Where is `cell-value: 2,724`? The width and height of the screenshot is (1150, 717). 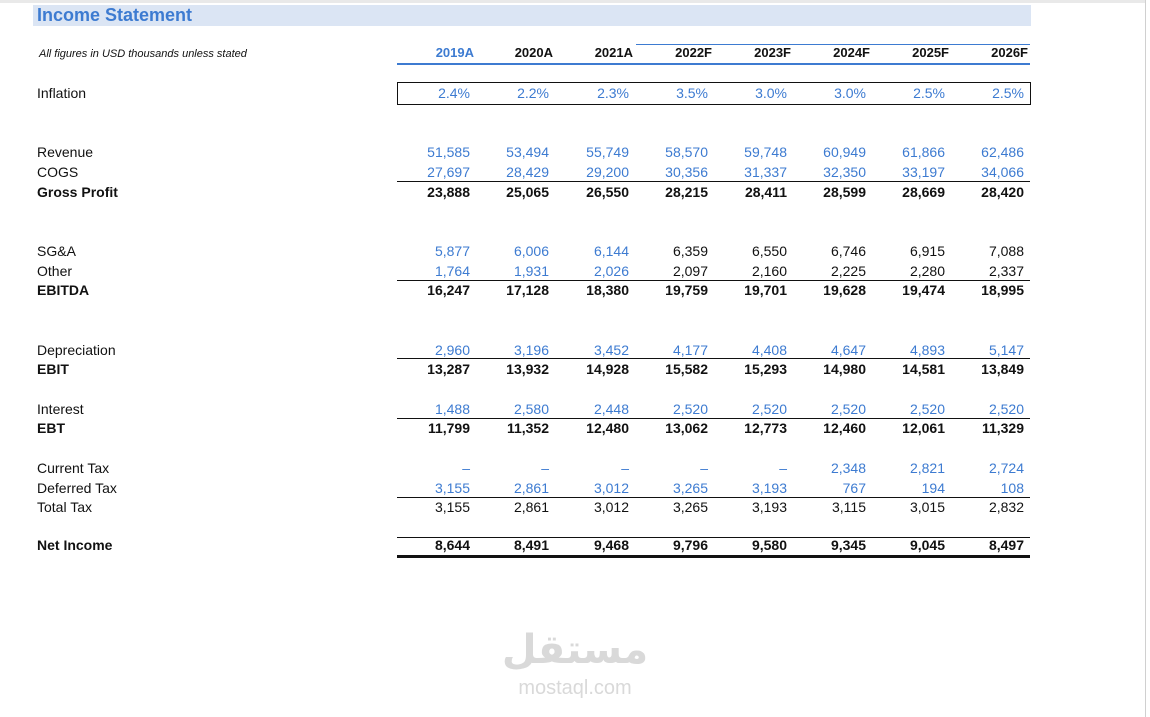
cell-value: 2,724 is located at coordinates (1006, 468).